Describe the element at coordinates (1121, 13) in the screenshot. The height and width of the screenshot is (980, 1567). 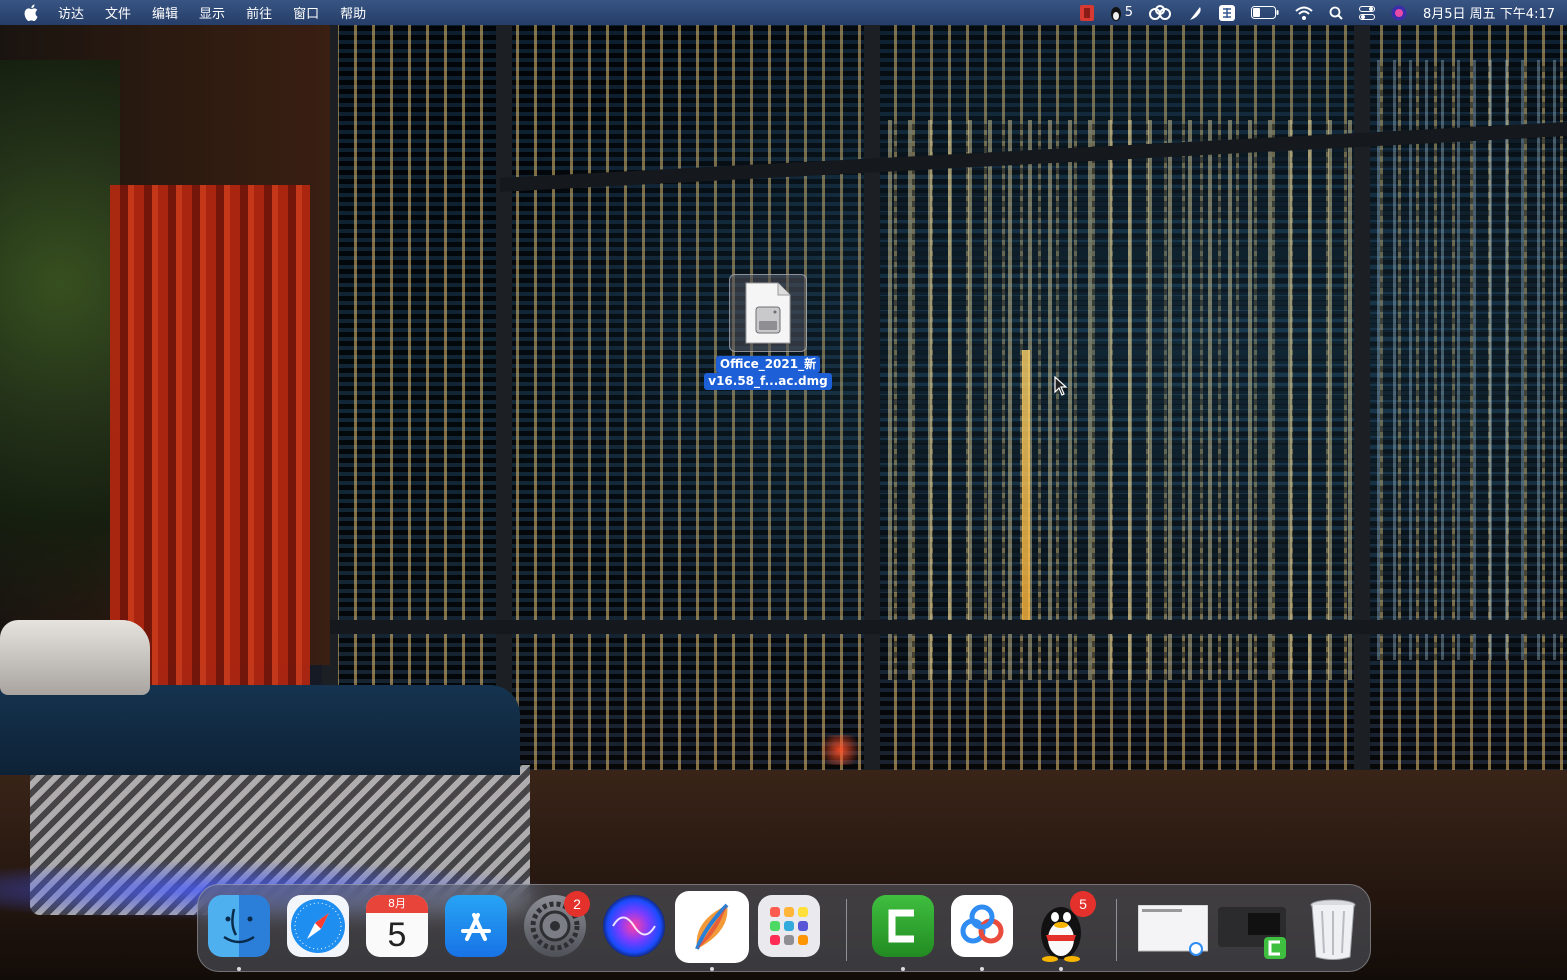
I see `qq-status-item: 5` at that location.